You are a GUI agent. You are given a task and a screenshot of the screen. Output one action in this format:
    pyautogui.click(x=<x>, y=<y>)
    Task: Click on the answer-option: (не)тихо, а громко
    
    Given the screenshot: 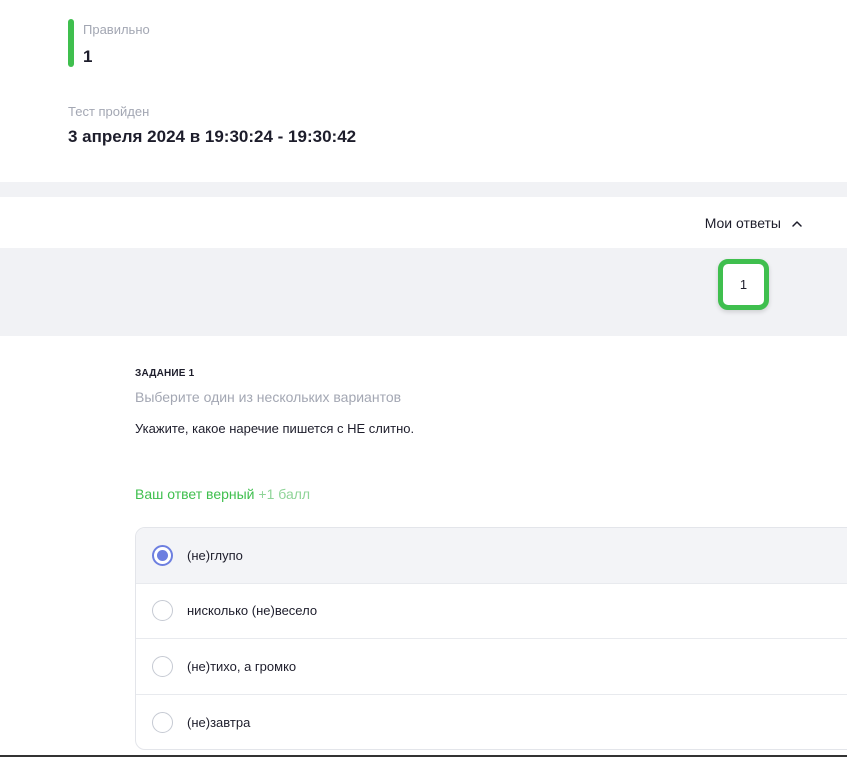 What is the action you would take?
    pyautogui.click(x=491, y=667)
    